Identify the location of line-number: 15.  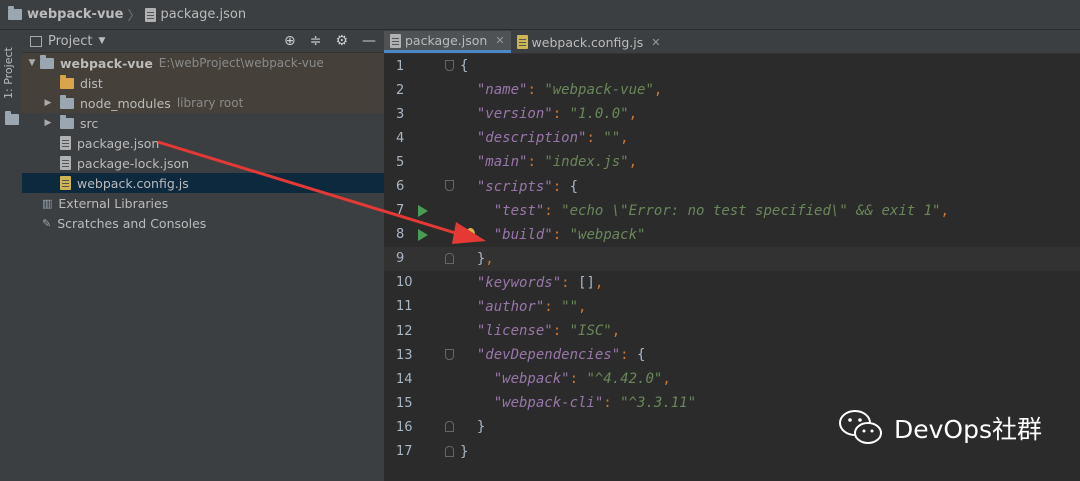
(404, 403).